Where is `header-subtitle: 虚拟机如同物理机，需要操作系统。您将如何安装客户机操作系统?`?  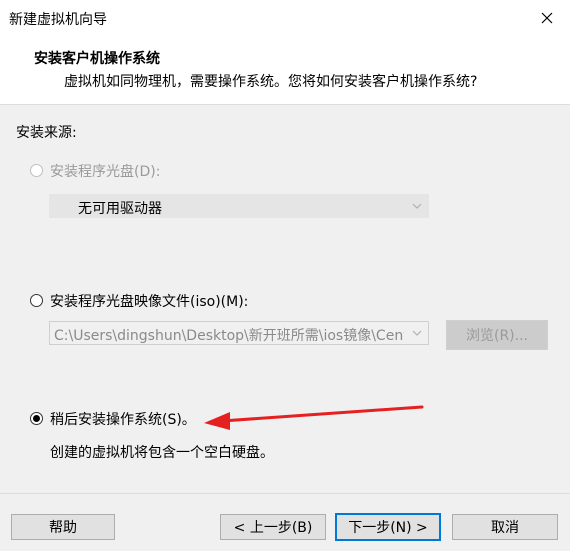
header-subtitle: 虚拟机如同物理机，需要操作系统。您将如何安装客户机操作系统? is located at coordinates (271, 82).